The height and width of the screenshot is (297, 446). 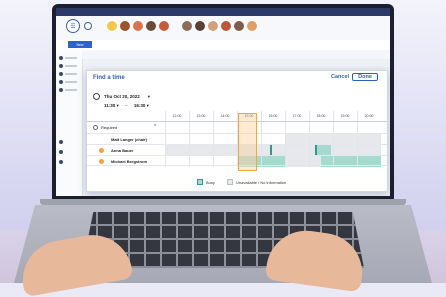 What do you see at coordinates (223, 12) in the screenshot?
I see `app-title-bar` at bounding box center [223, 12].